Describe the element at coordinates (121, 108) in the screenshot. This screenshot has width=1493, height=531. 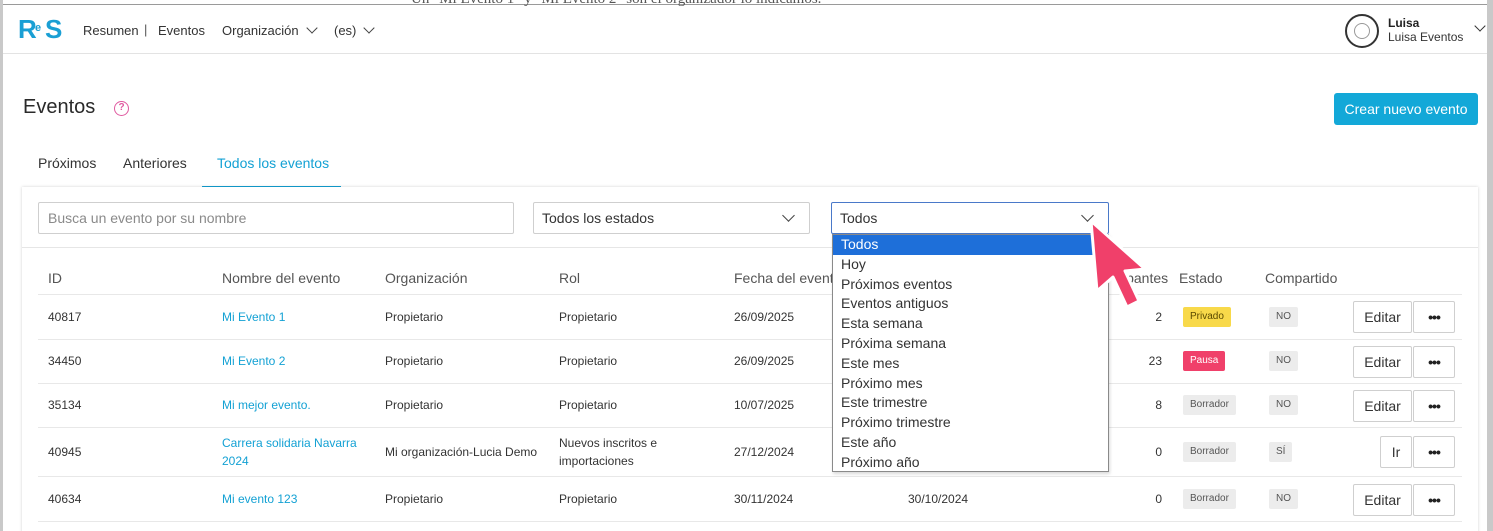
I see `help-circle-icon: ?` at that location.